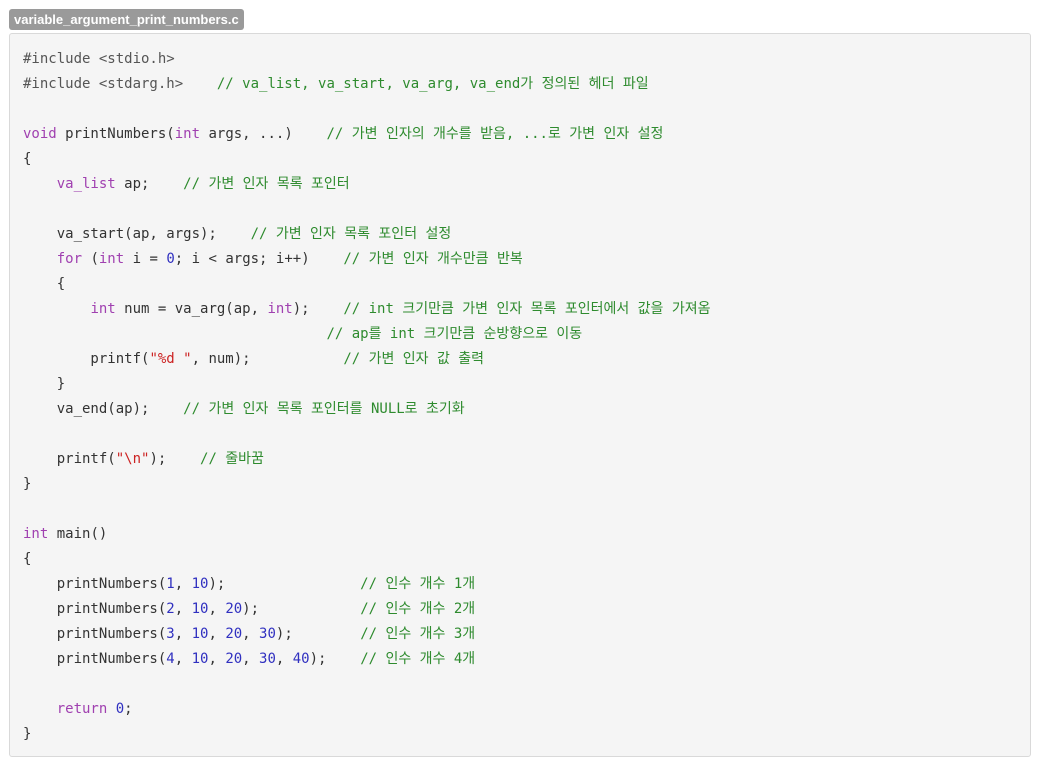 This screenshot has height=764, width=1040. What do you see at coordinates (99, 59) in the screenshot?
I see `preprocessor-token: #include <stdio.h>` at bounding box center [99, 59].